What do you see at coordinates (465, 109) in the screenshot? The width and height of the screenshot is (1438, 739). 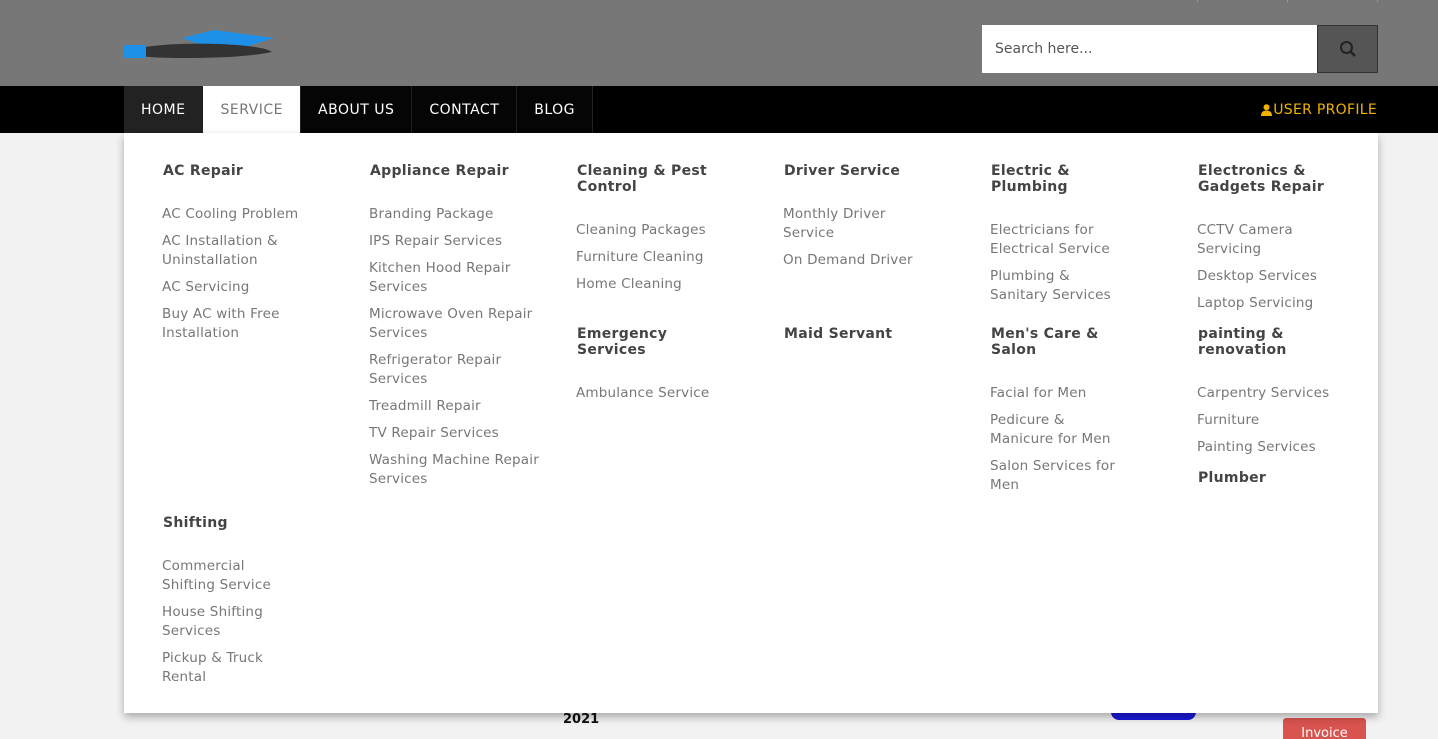 I see `nav-contact: CONTACT` at bounding box center [465, 109].